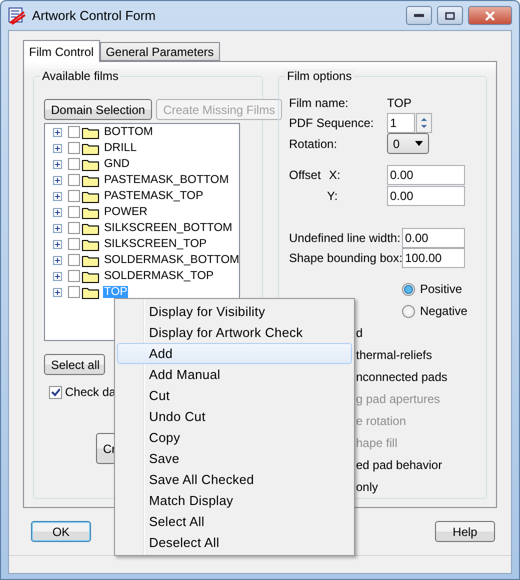 The height and width of the screenshot is (580, 520). Describe the element at coordinates (433, 238) in the screenshot. I see `line-width-field: 0.00` at that location.